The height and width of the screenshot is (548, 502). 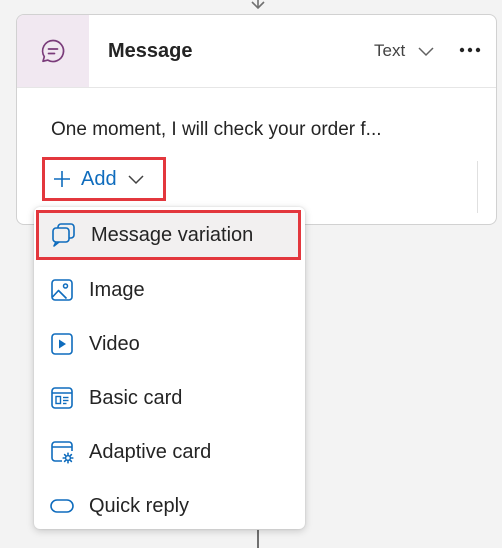 I want to click on adaptive-card-icon, so click(x=62, y=452).